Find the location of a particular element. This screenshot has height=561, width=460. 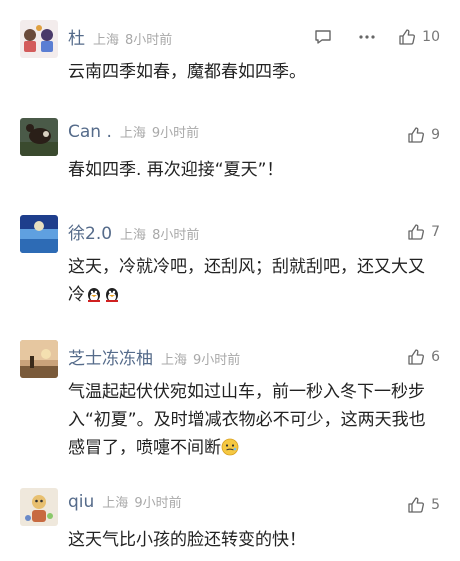

comment-actions: 10 is located at coordinates (377, 37).